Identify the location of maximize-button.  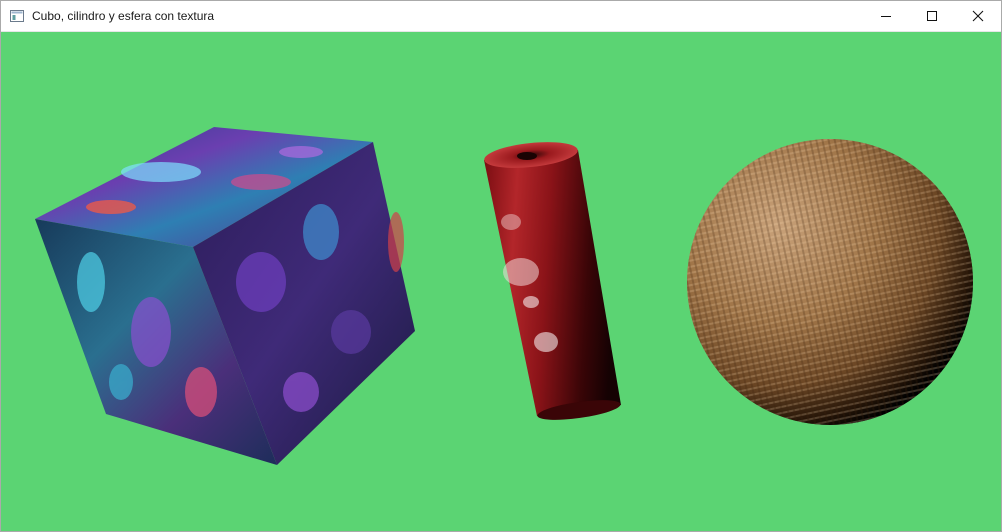
(932, 16).